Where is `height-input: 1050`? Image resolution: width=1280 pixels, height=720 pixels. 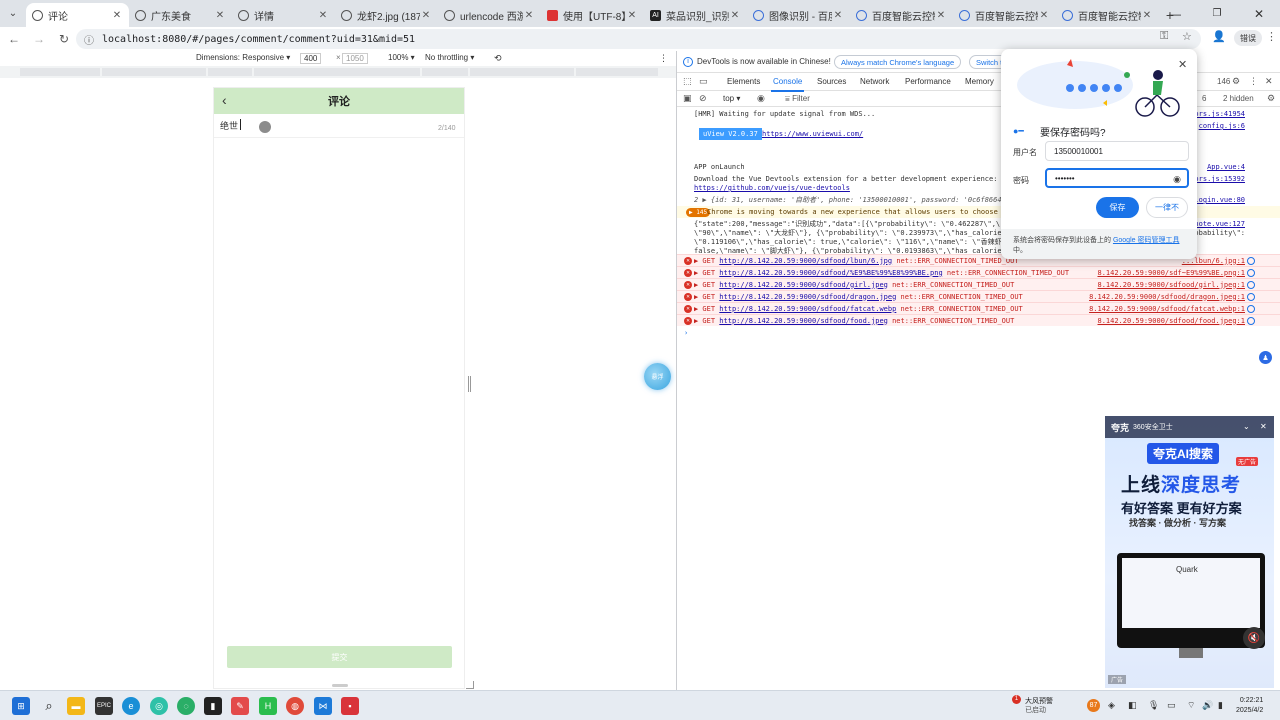 height-input: 1050 is located at coordinates (355, 58).